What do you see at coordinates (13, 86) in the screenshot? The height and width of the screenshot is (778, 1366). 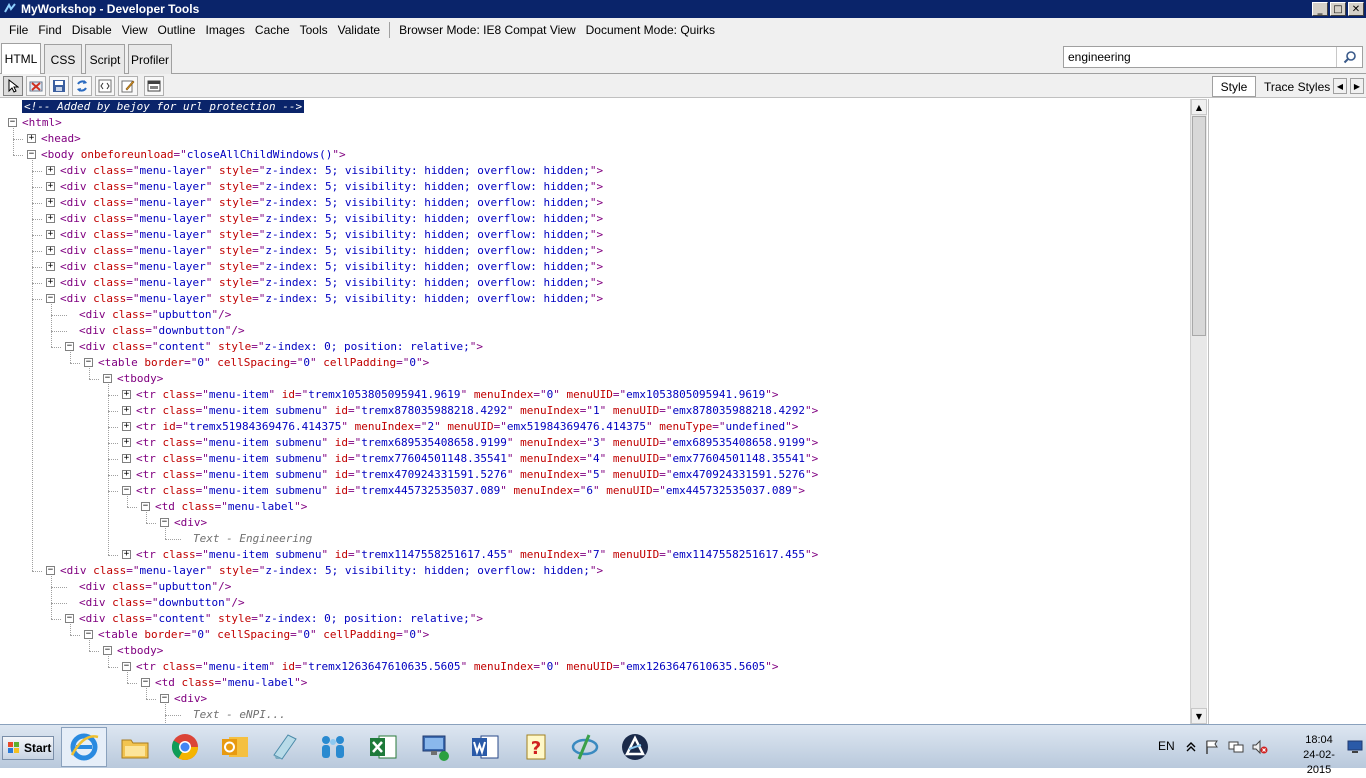 I see `select-element-button` at bounding box center [13, 86].